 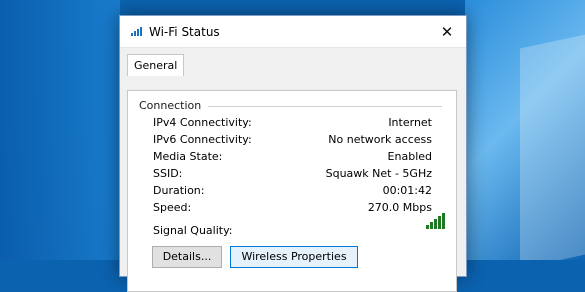 What do you see at coordinates (293, 65) in the screenshot?
I see `tab-strip: General` at bounding box center [293, 65].